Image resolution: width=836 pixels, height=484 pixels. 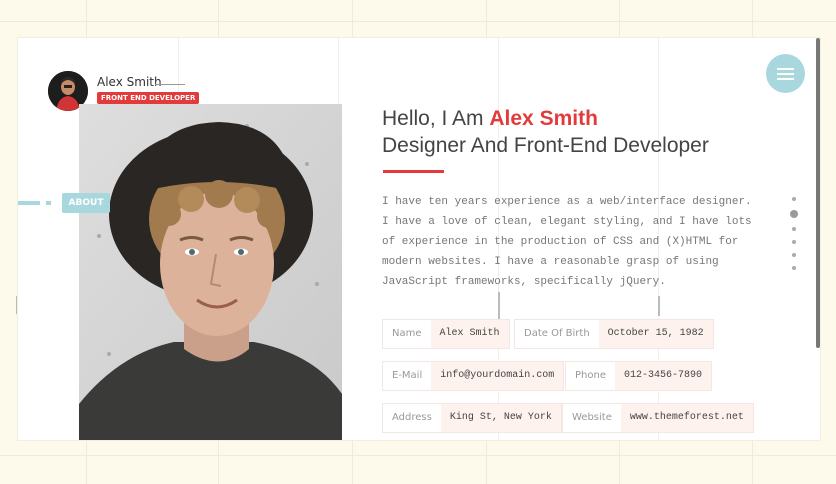 What do you see at coordinates (412, 418) in the screenshot?
I see `info-label: Address` at bounding box center [412, 418].